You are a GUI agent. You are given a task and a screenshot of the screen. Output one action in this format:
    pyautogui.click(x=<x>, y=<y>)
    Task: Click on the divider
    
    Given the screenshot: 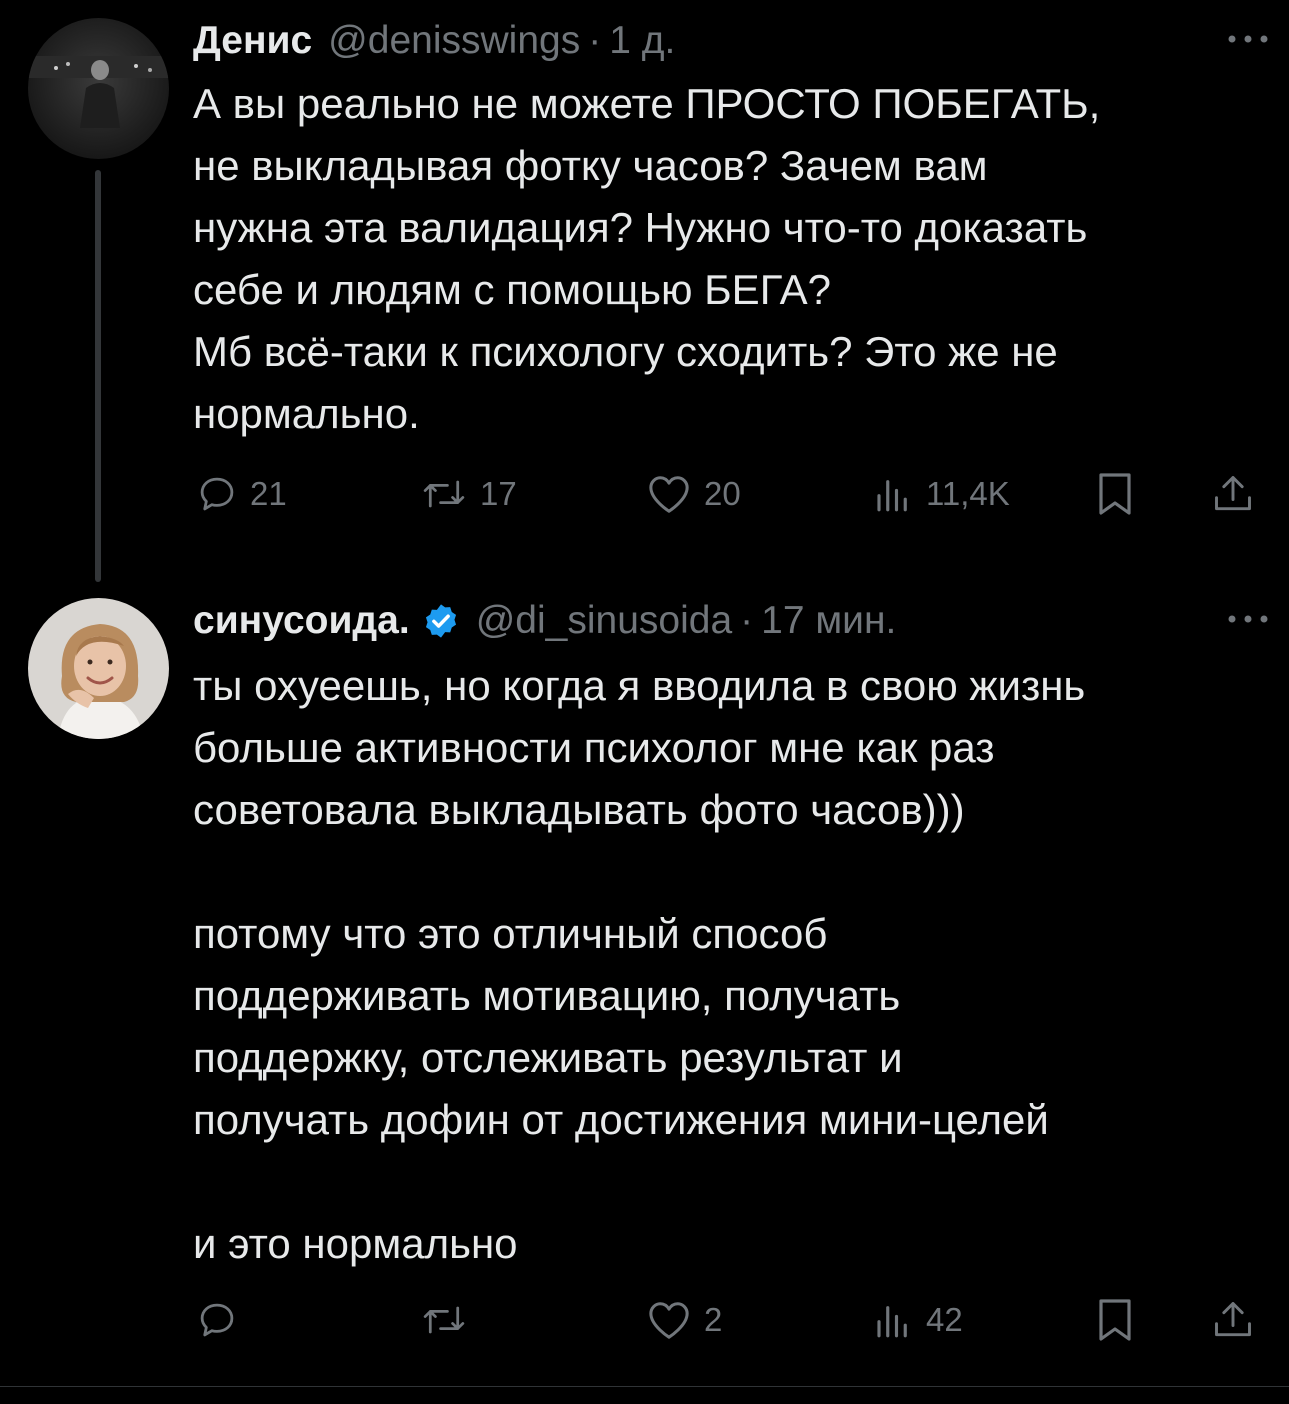 What is the action you would take?
    pyautogui.click(x=644, y=1386)
    